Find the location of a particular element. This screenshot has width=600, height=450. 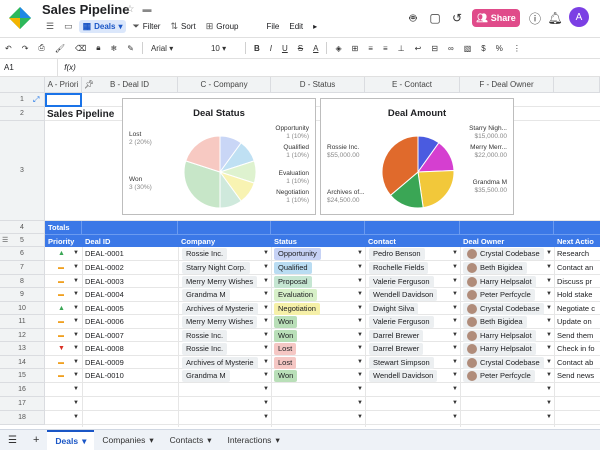

col-header-b: 📌︎ B - Deal ID is located at coordinates (130, 85).